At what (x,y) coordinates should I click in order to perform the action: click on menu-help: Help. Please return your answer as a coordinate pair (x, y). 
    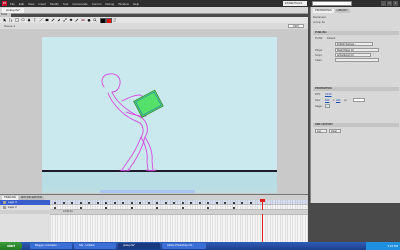
    Looking at the image, I should click on (136, 4).